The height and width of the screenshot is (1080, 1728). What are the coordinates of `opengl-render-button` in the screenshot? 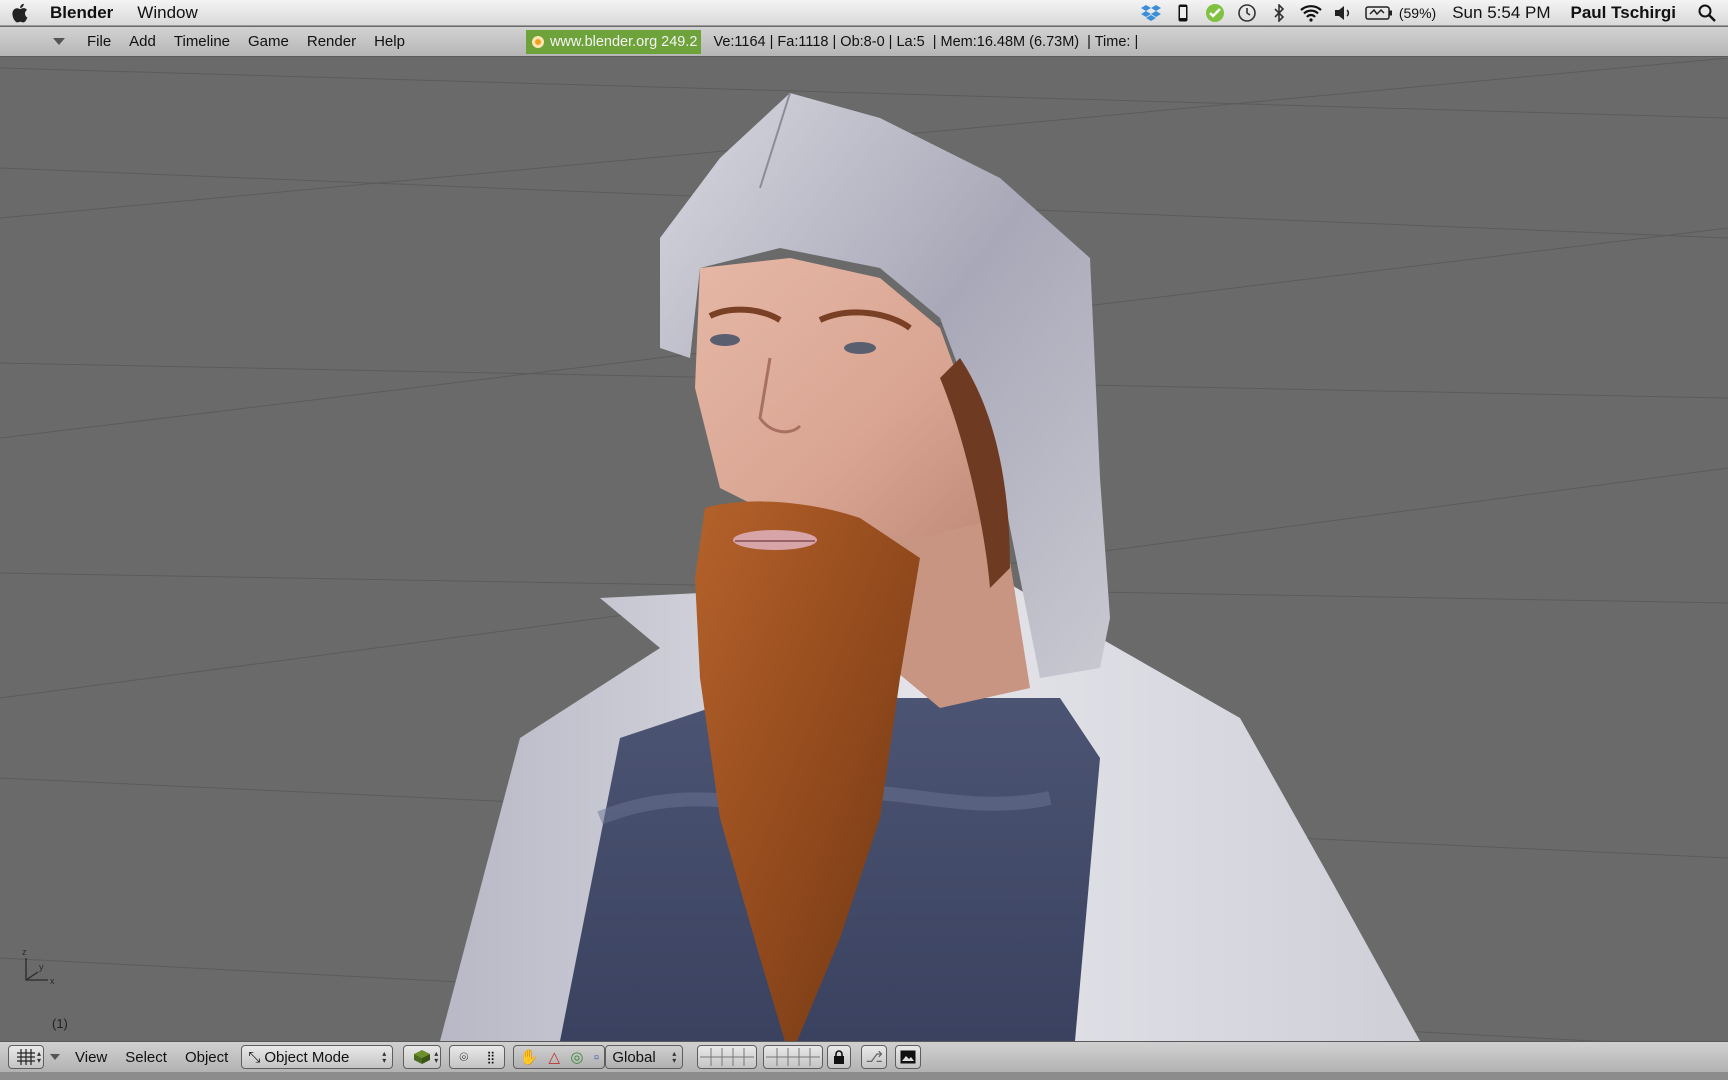 It's located at (908, 1057).